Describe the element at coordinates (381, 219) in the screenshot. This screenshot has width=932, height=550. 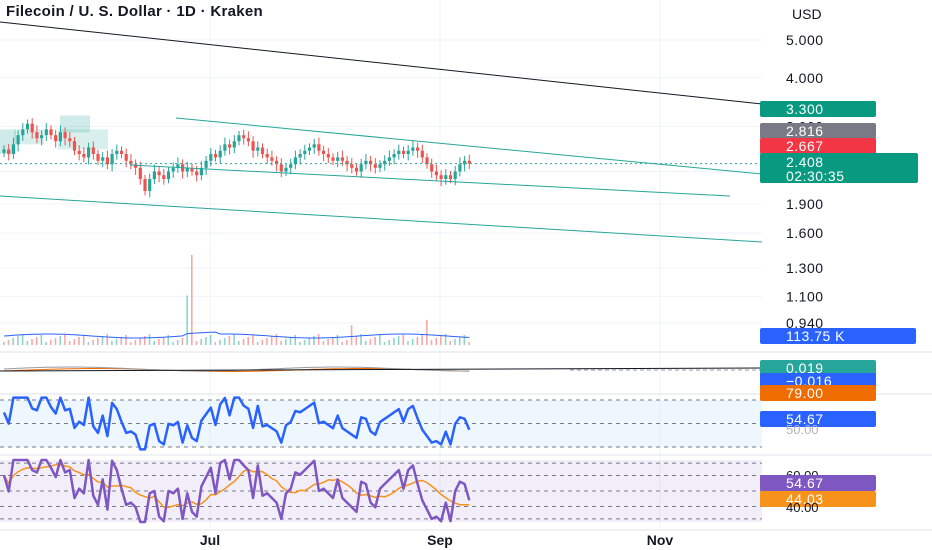
I see `channel-lower-line` at that location.